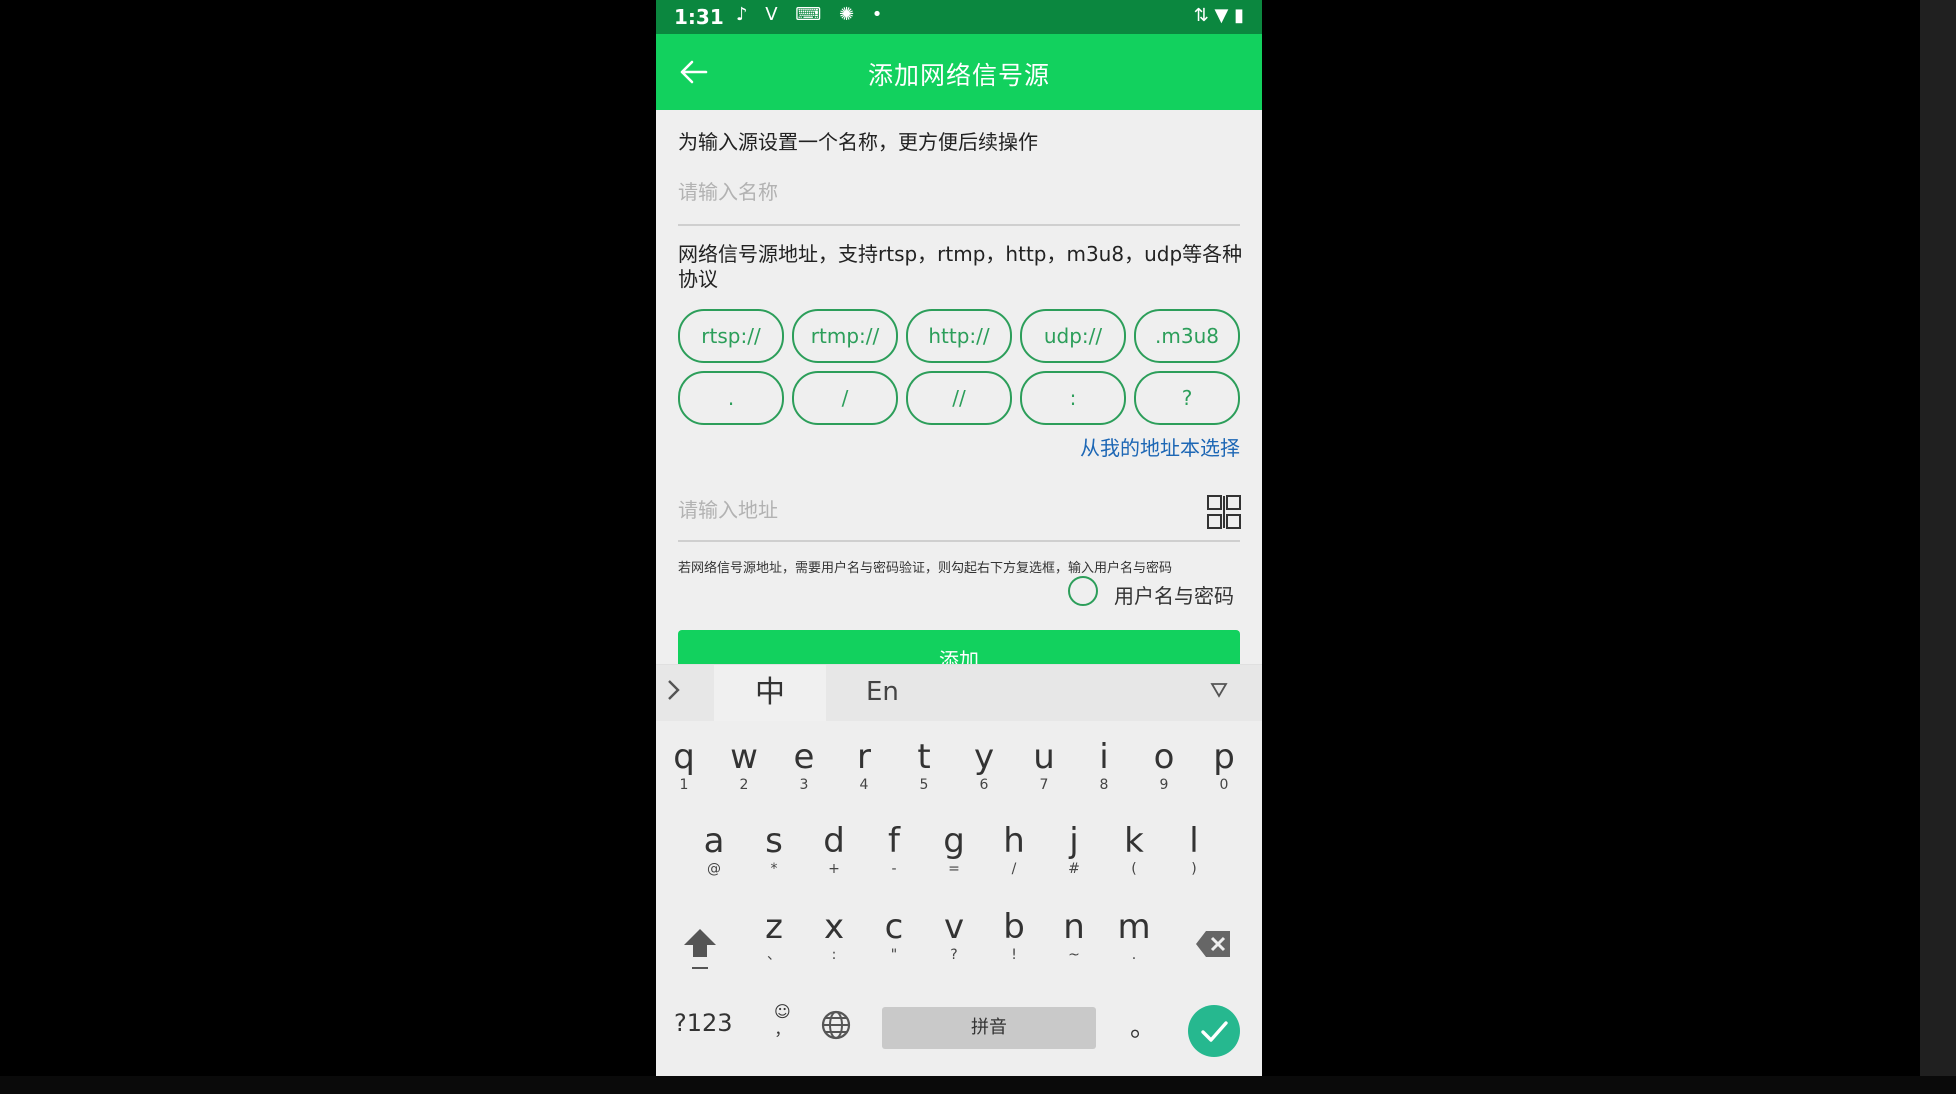  Describe the element at coordinates (714, 869) in the screenshot. I see `key-secondary: @` at that location.